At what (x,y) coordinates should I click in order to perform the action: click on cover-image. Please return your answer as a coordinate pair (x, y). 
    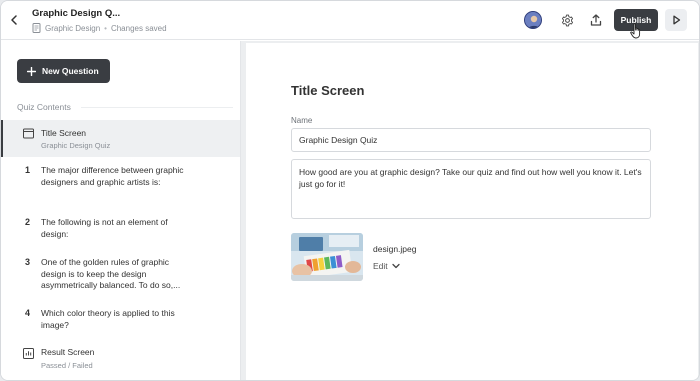
    Looking at the image, I should click on (327, 257).